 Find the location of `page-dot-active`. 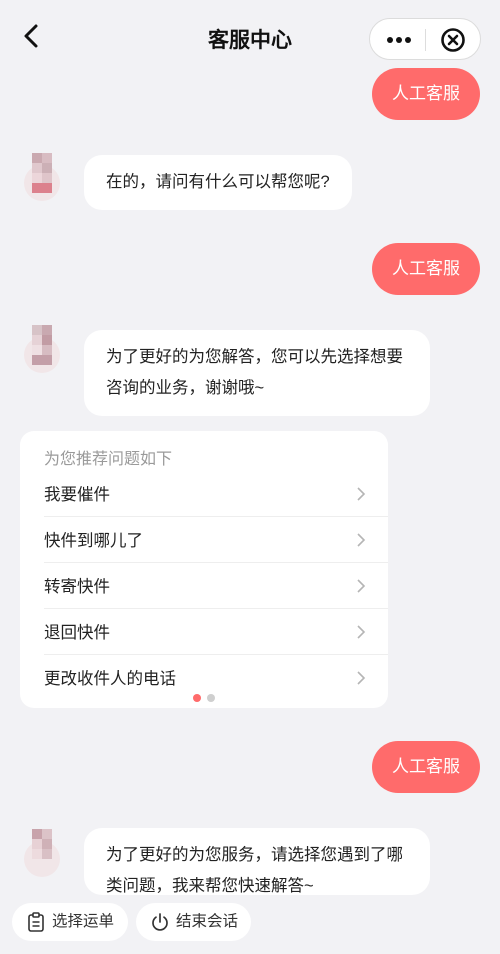

page-dot-active is located at coordinates (197, 698).